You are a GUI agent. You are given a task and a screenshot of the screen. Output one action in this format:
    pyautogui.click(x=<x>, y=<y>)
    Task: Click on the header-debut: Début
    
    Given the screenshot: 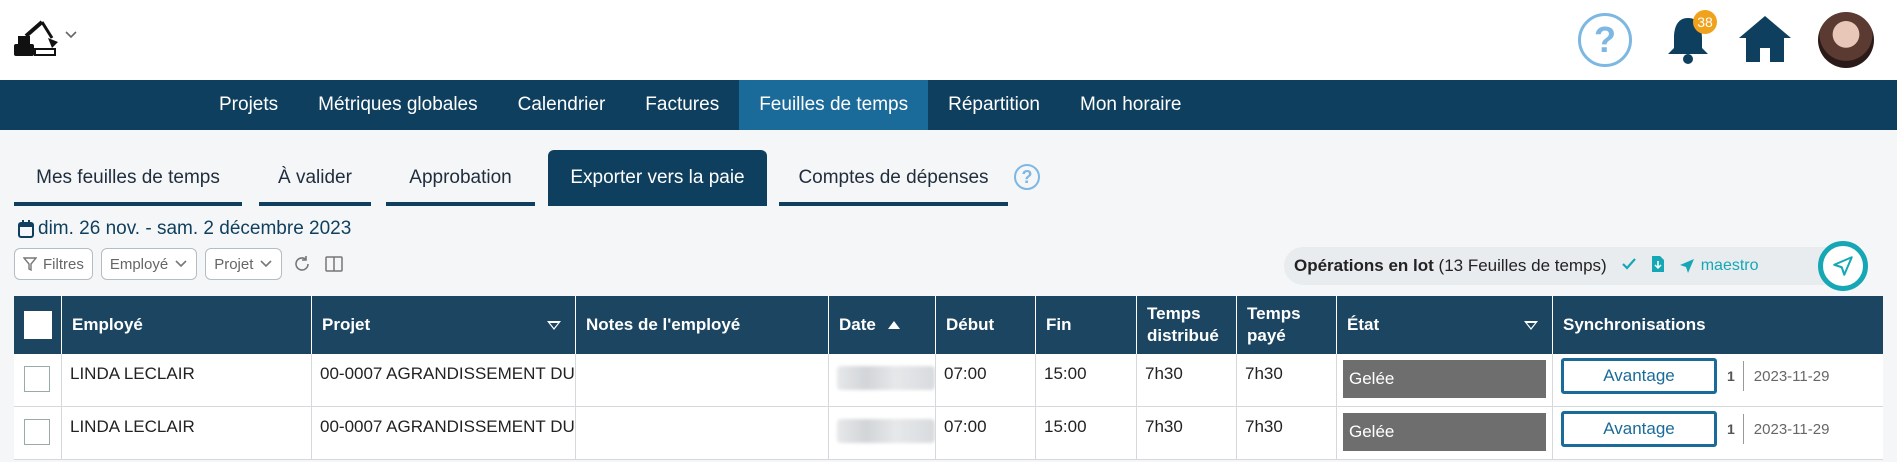 What is the action you would take?
    pyautogui.click(x=986, y=325)
    